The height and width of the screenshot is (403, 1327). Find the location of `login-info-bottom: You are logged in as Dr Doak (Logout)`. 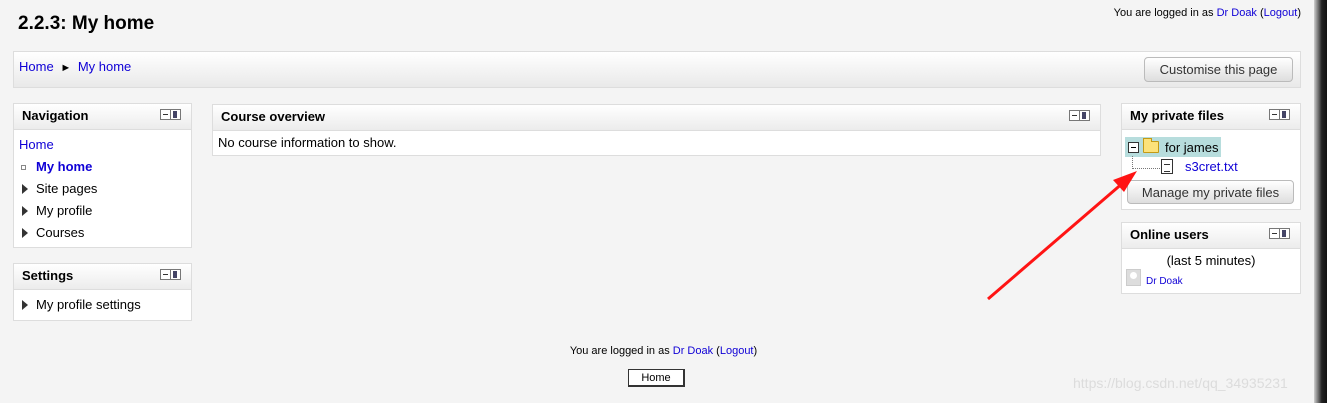

login-info-bottom: You are logged in as Dr Doak (Logout) is located at coordinates (663, 351).